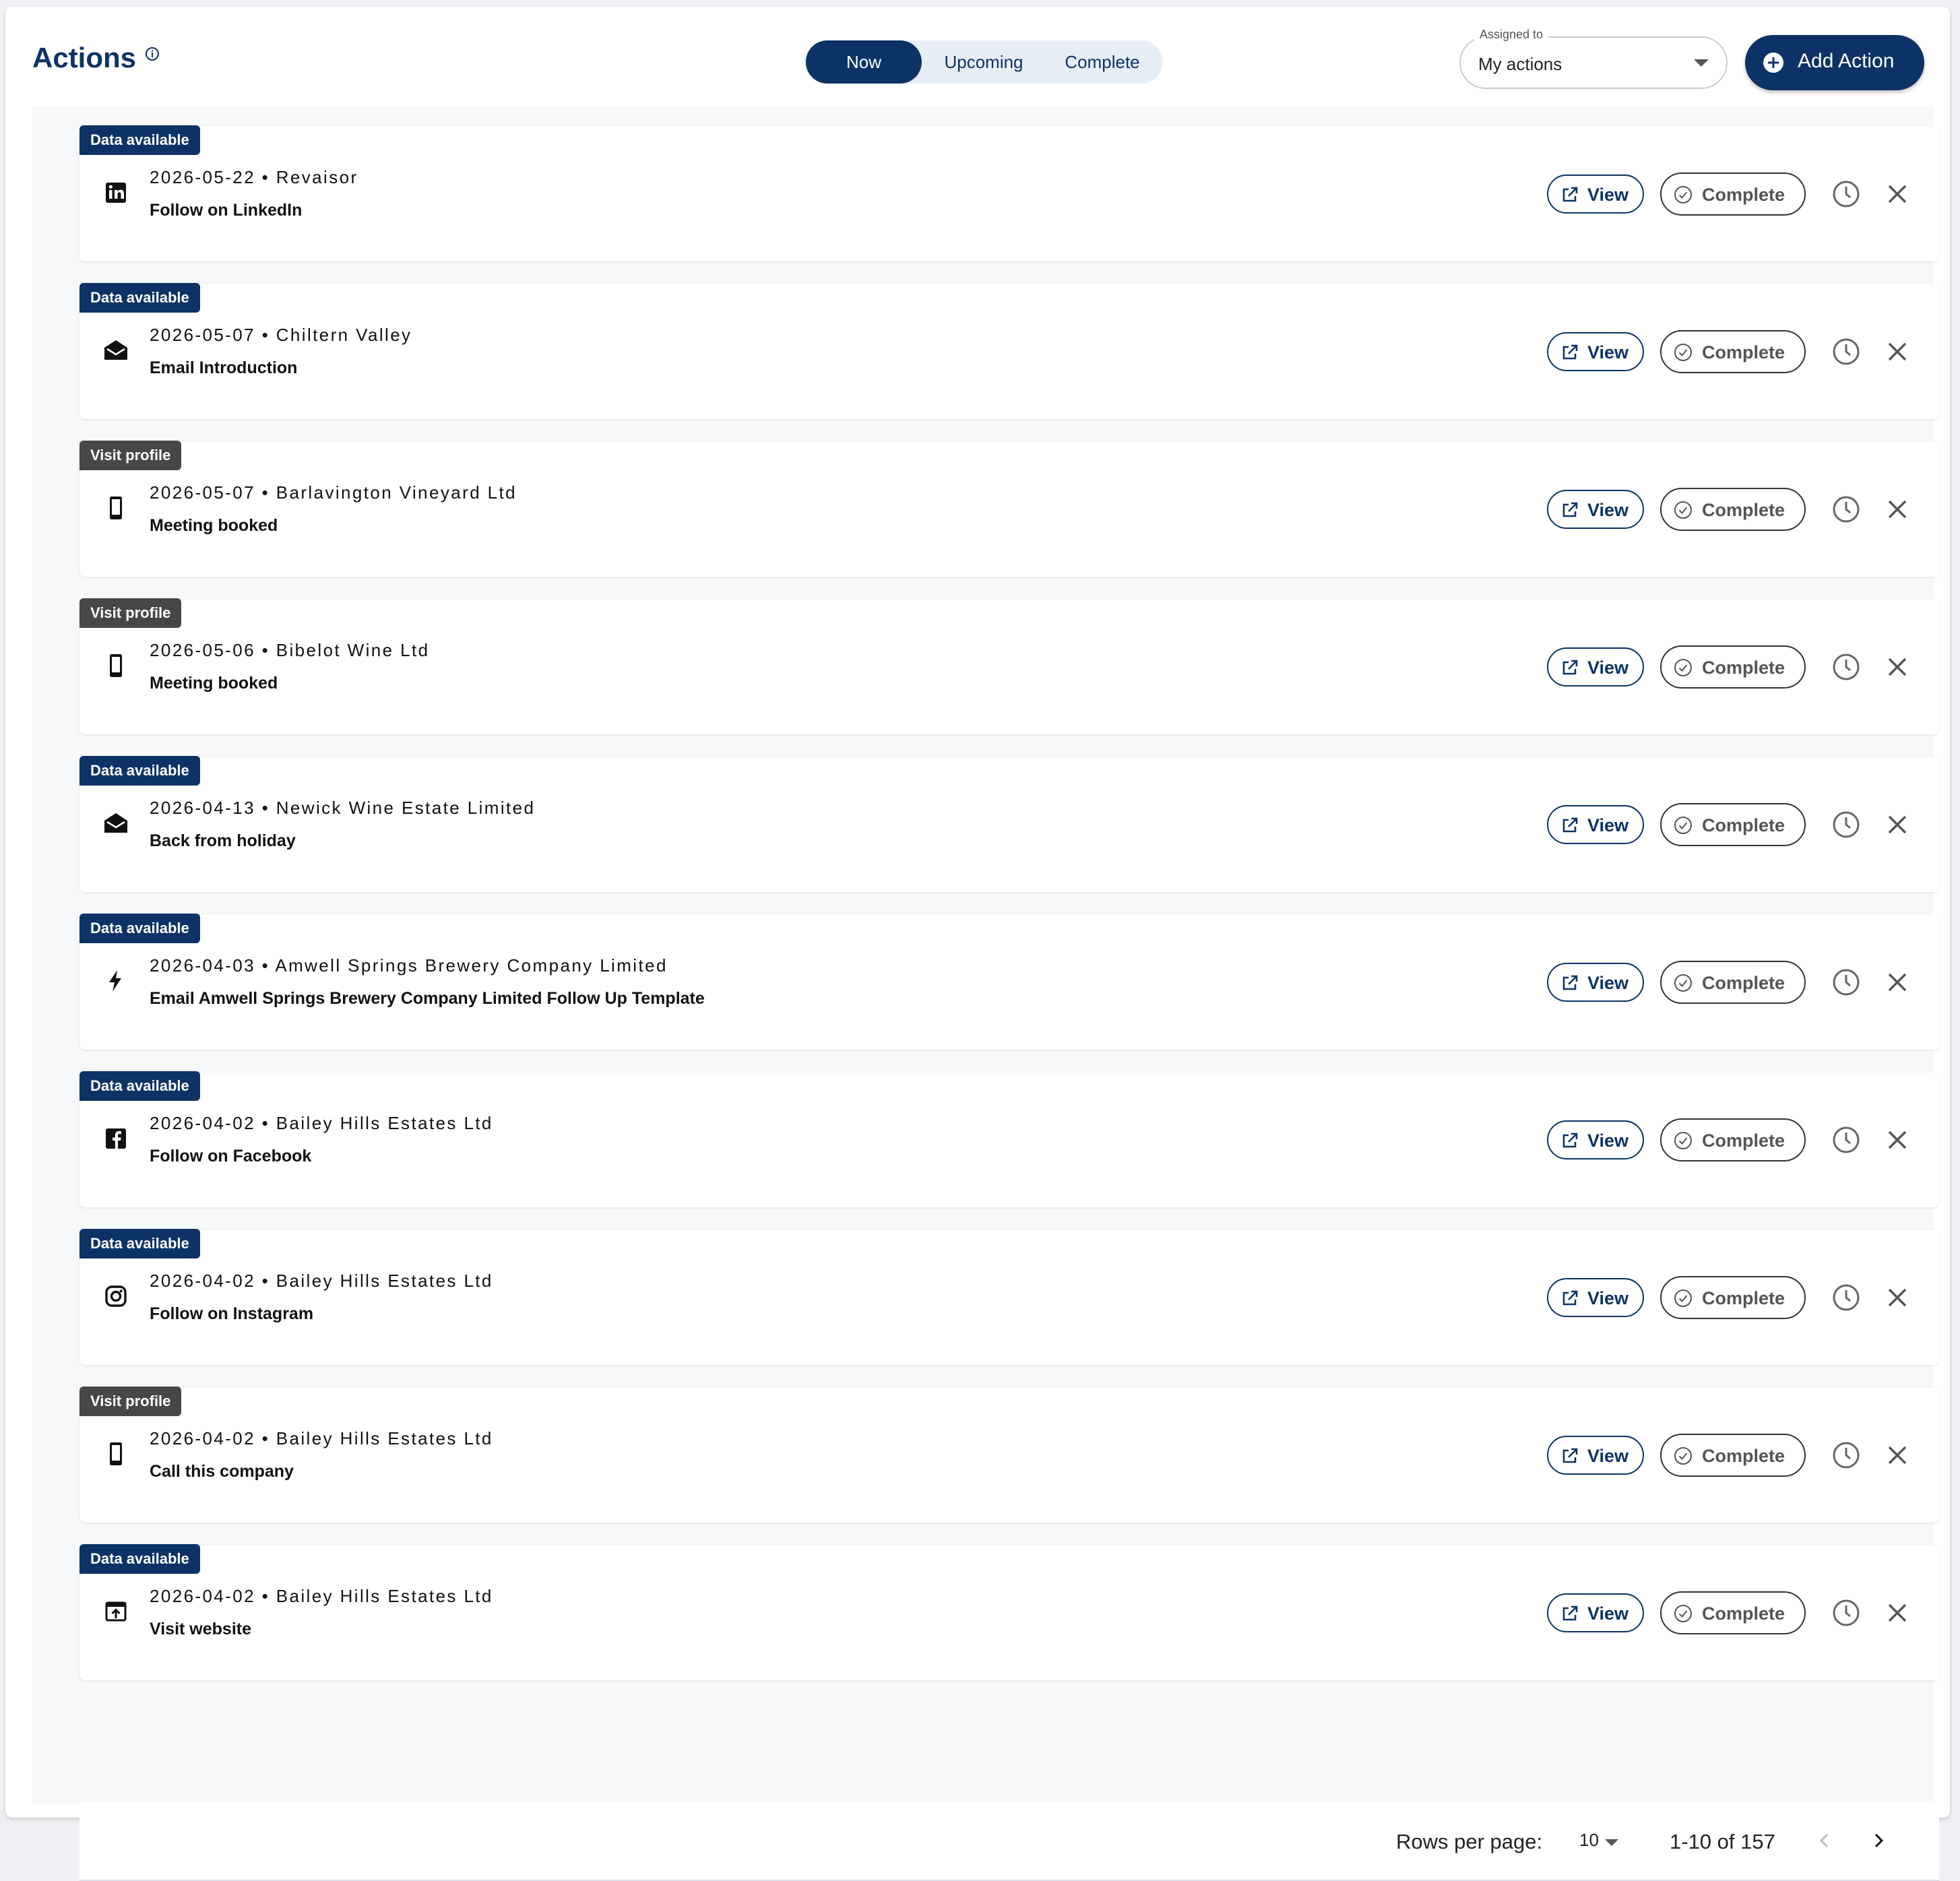 This screenshot has height=1881, width=1960. I want to click on external-link-icon, so click(1570, 195).